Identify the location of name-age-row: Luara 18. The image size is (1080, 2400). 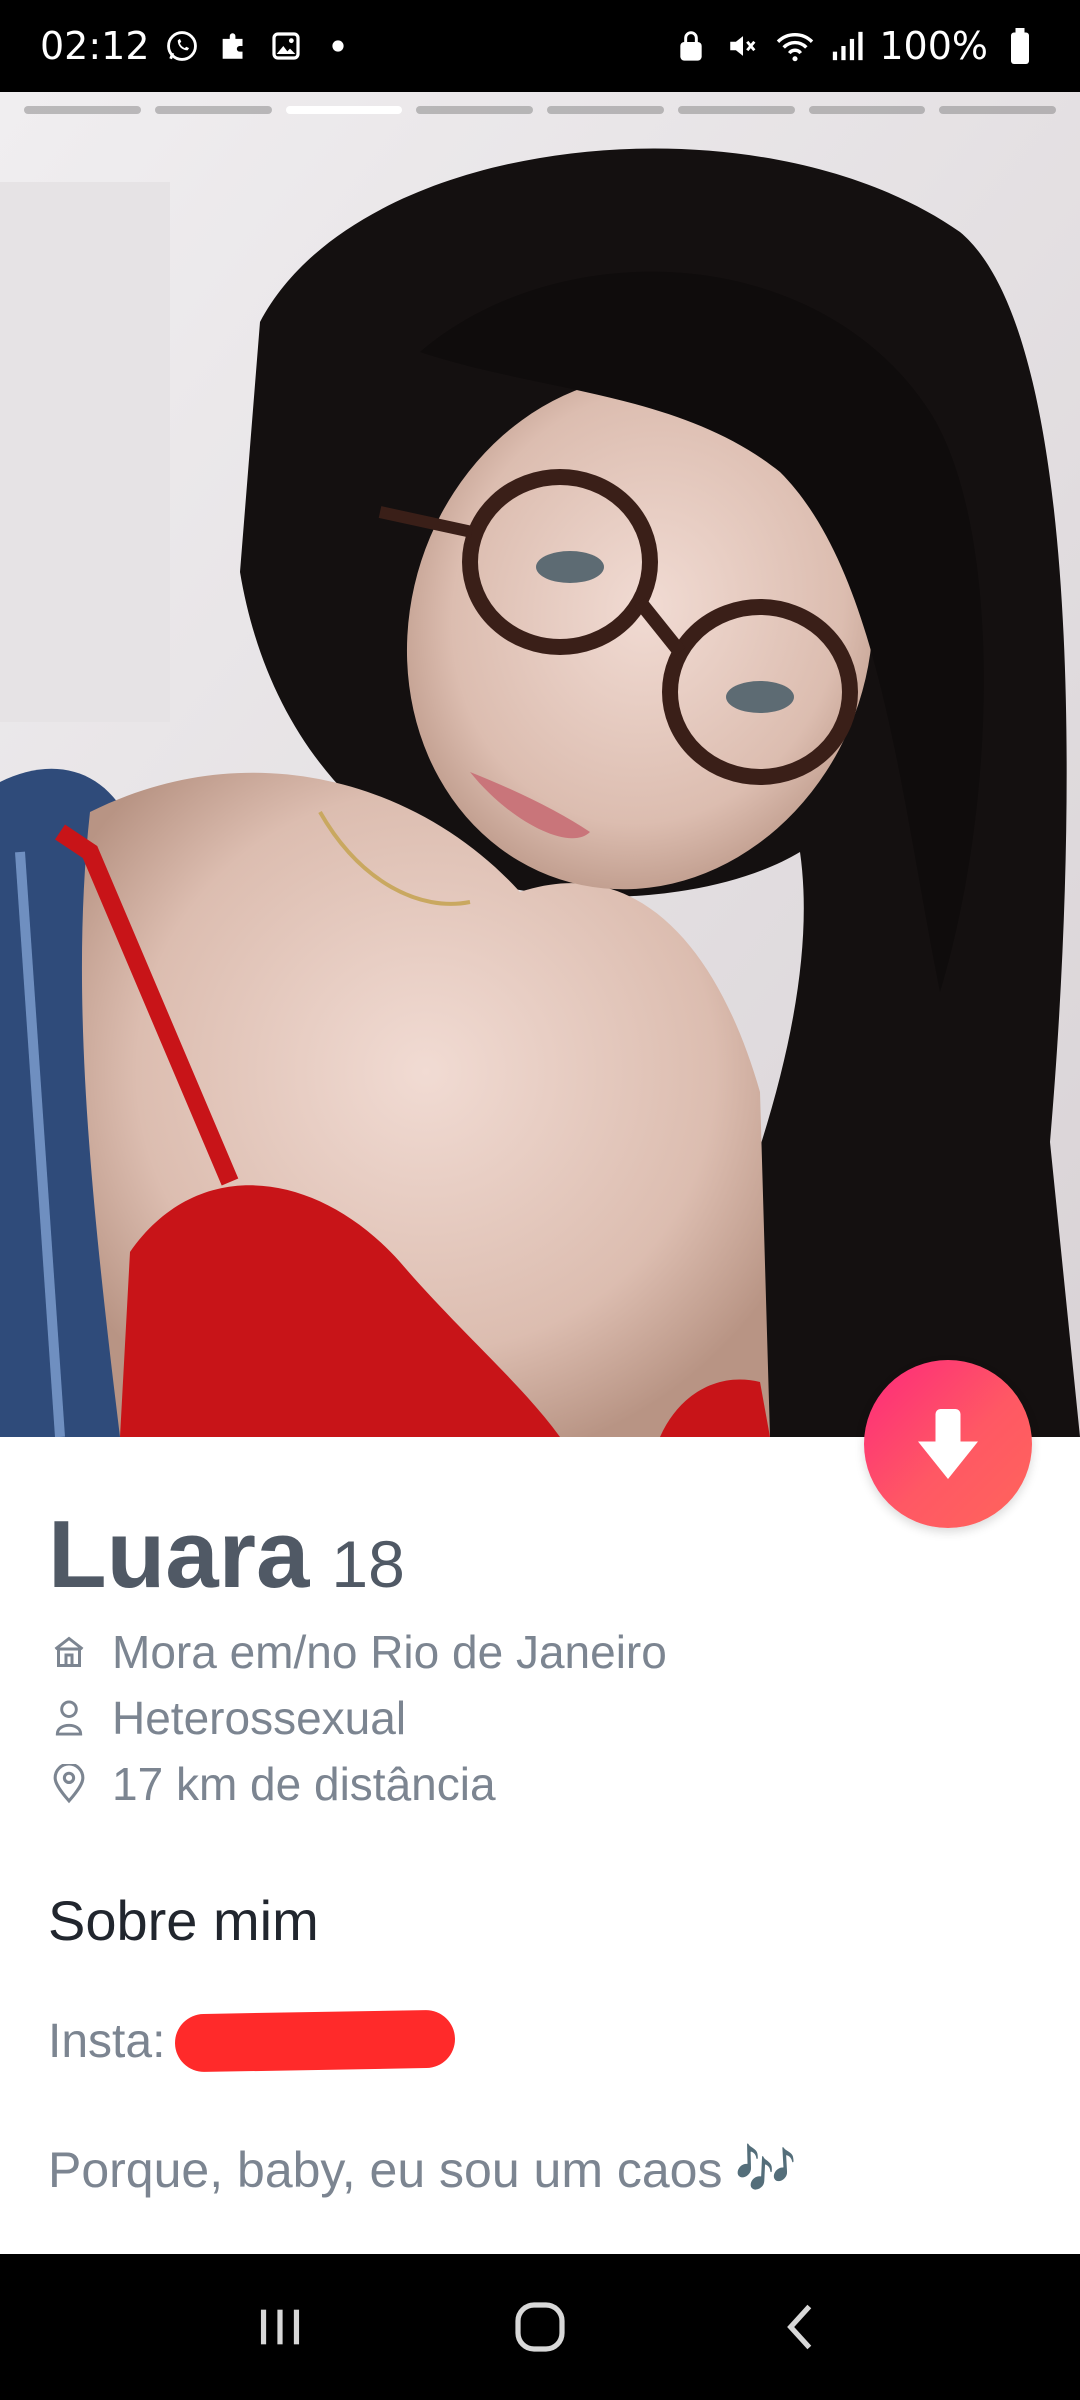
(543, 1555).